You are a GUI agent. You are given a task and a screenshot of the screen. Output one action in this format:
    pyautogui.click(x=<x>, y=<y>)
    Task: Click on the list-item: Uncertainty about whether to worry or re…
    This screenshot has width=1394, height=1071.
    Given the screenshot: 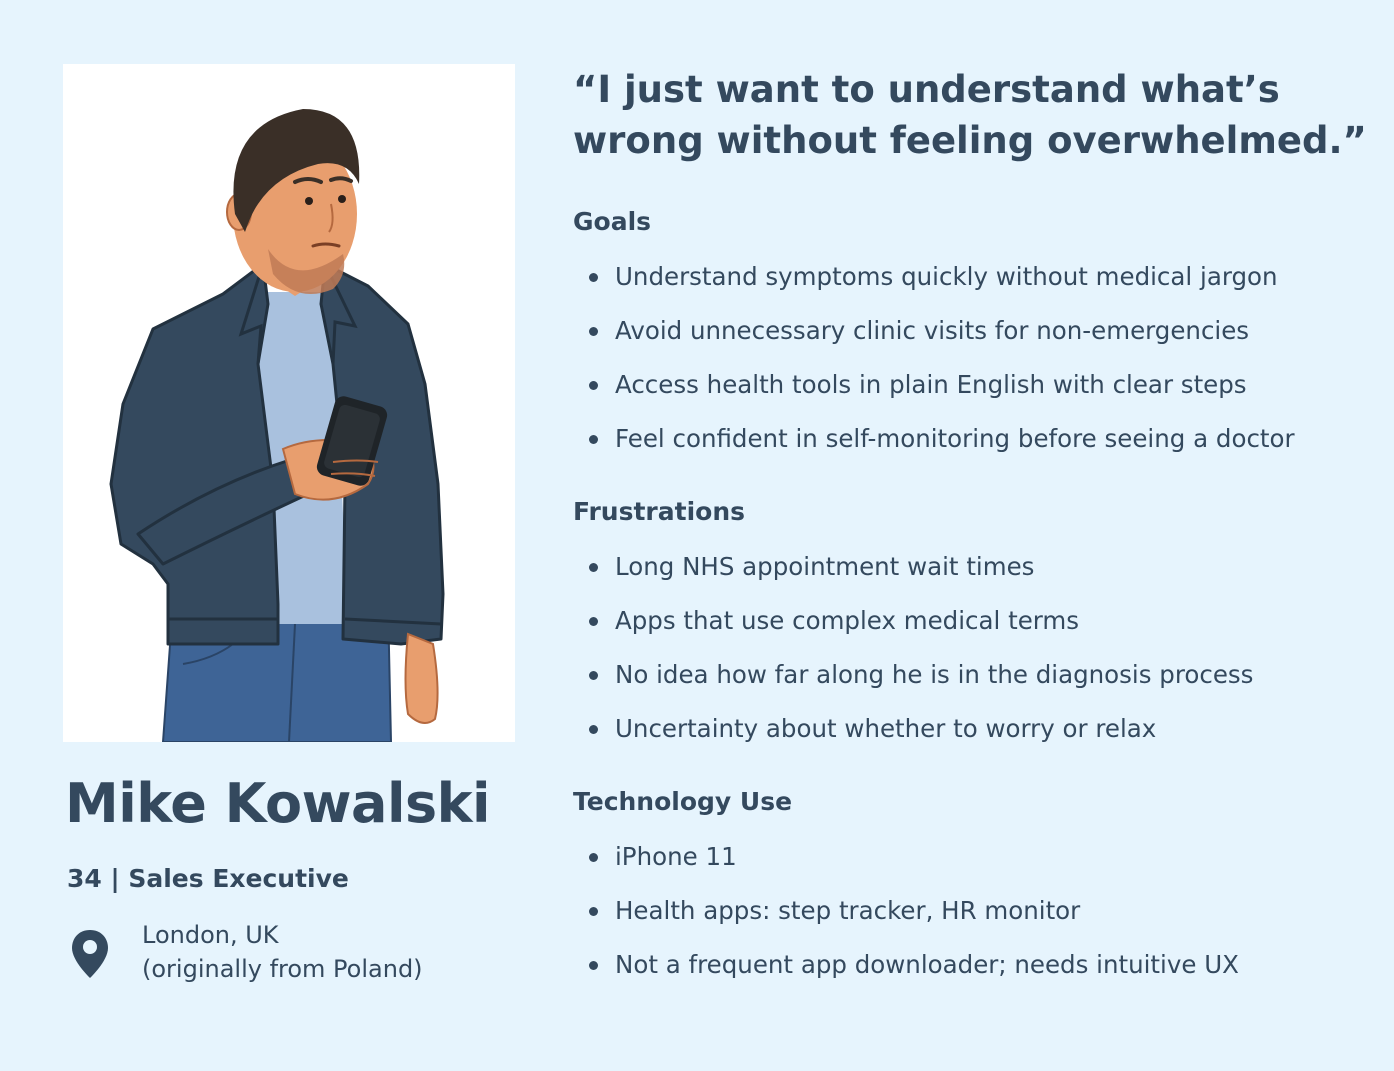 What is the action you would take?
    pyautogui.click(x=913, y=738)
    